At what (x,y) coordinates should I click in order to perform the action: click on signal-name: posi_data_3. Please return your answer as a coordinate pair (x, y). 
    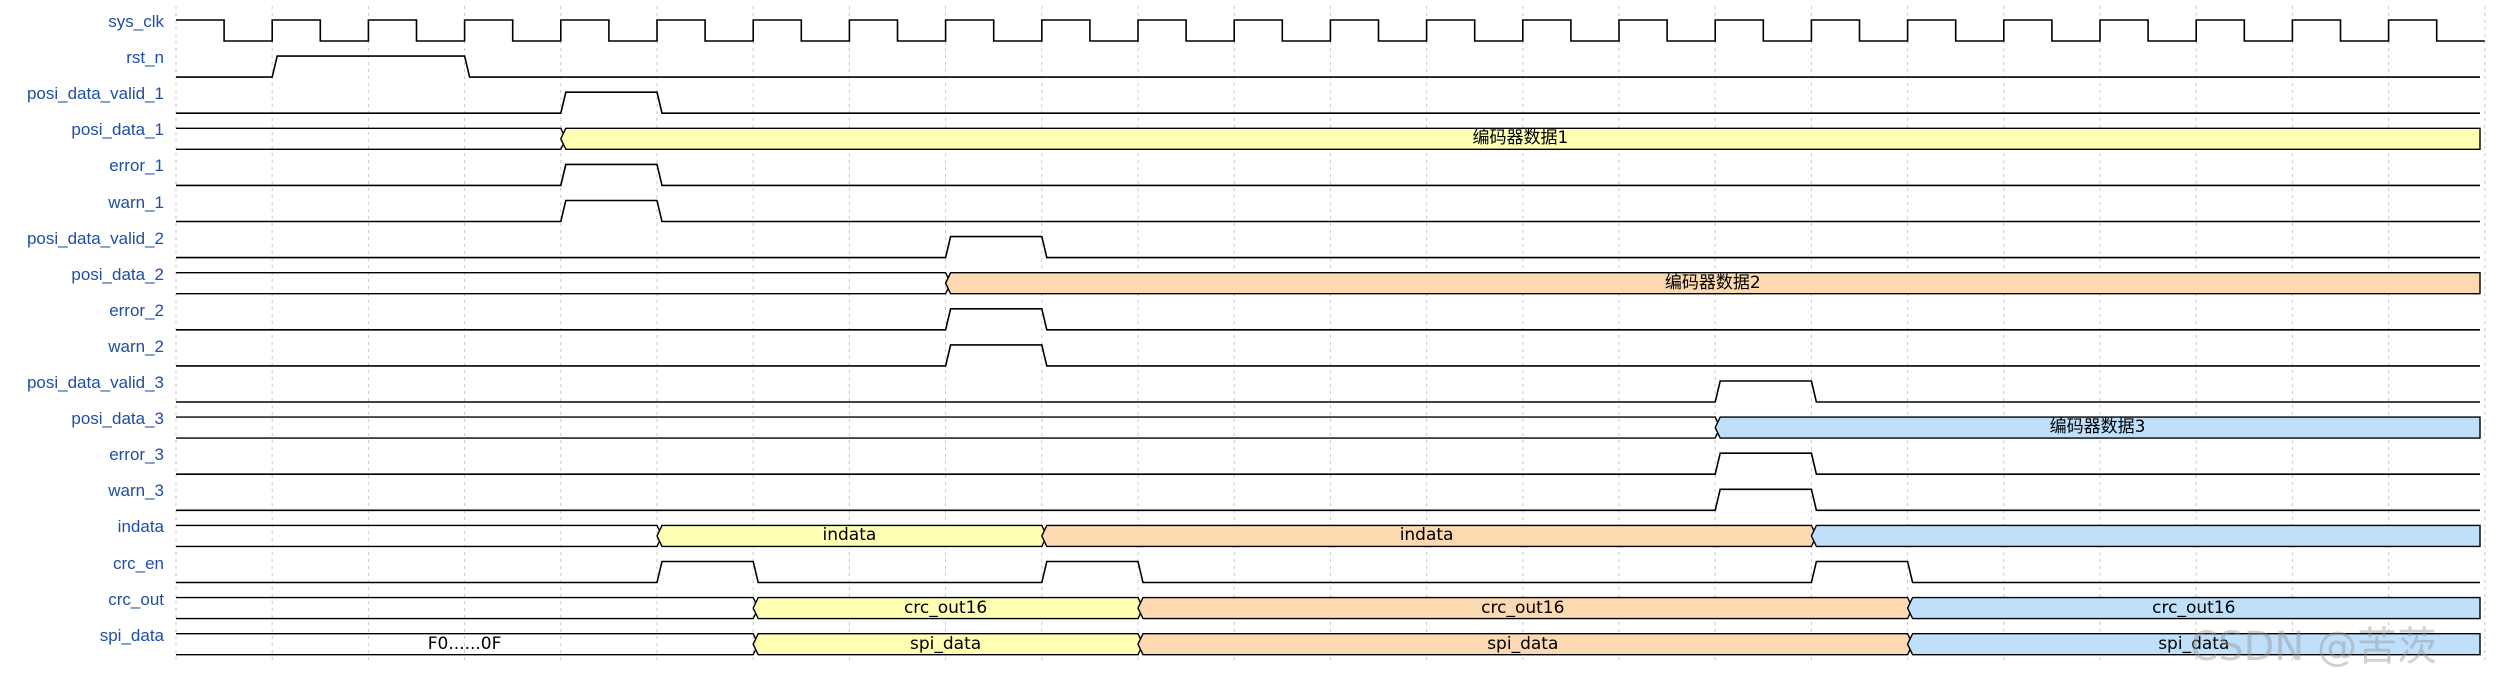
    Looking at the image, I should click on (117, 419).